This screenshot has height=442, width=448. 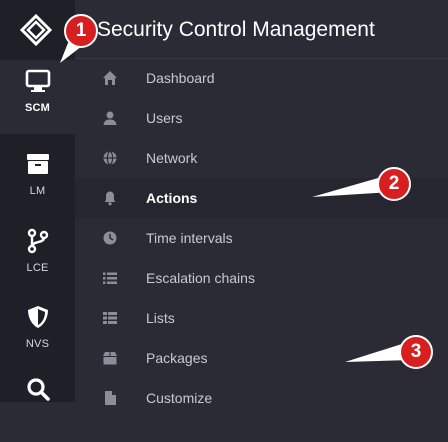 I want to click on callout-badge-2: 2, so click(x=394, y=184).